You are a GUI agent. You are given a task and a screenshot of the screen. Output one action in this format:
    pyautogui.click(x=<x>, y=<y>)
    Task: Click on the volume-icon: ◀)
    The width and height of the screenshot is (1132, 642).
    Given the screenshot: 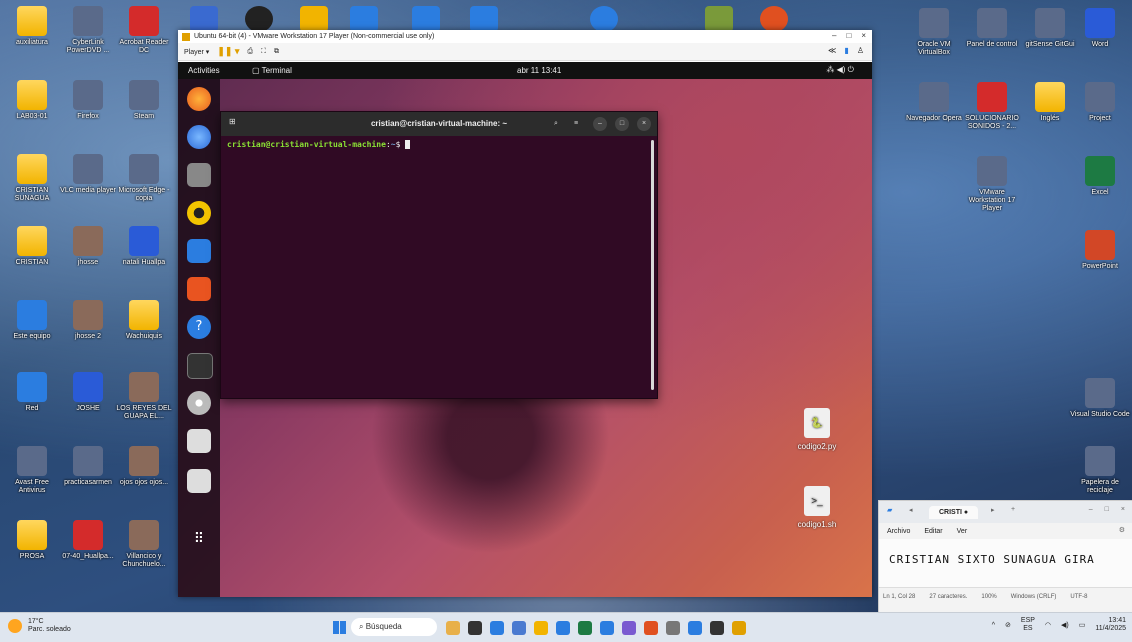 What is the action you would take?
    pyautogui.click(x=1065, y=625)
    